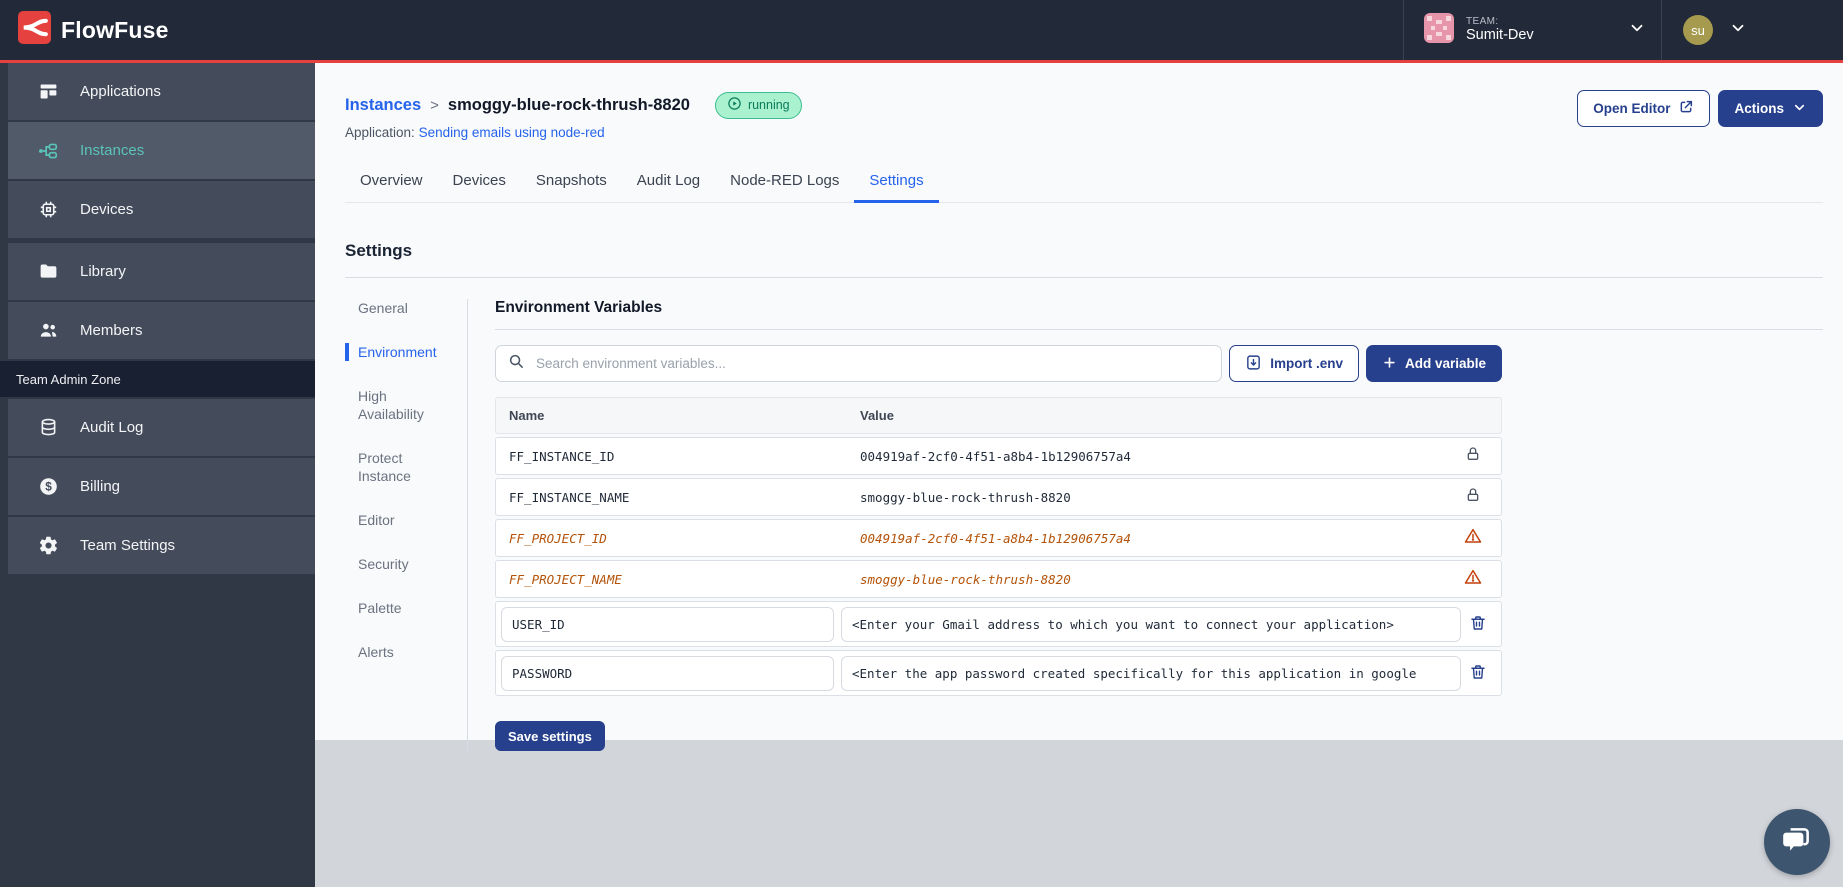 This screenshot has width=1843, height=887. I want to click on sidebar-item-team-settings: Team Settings, so click(161, 545).